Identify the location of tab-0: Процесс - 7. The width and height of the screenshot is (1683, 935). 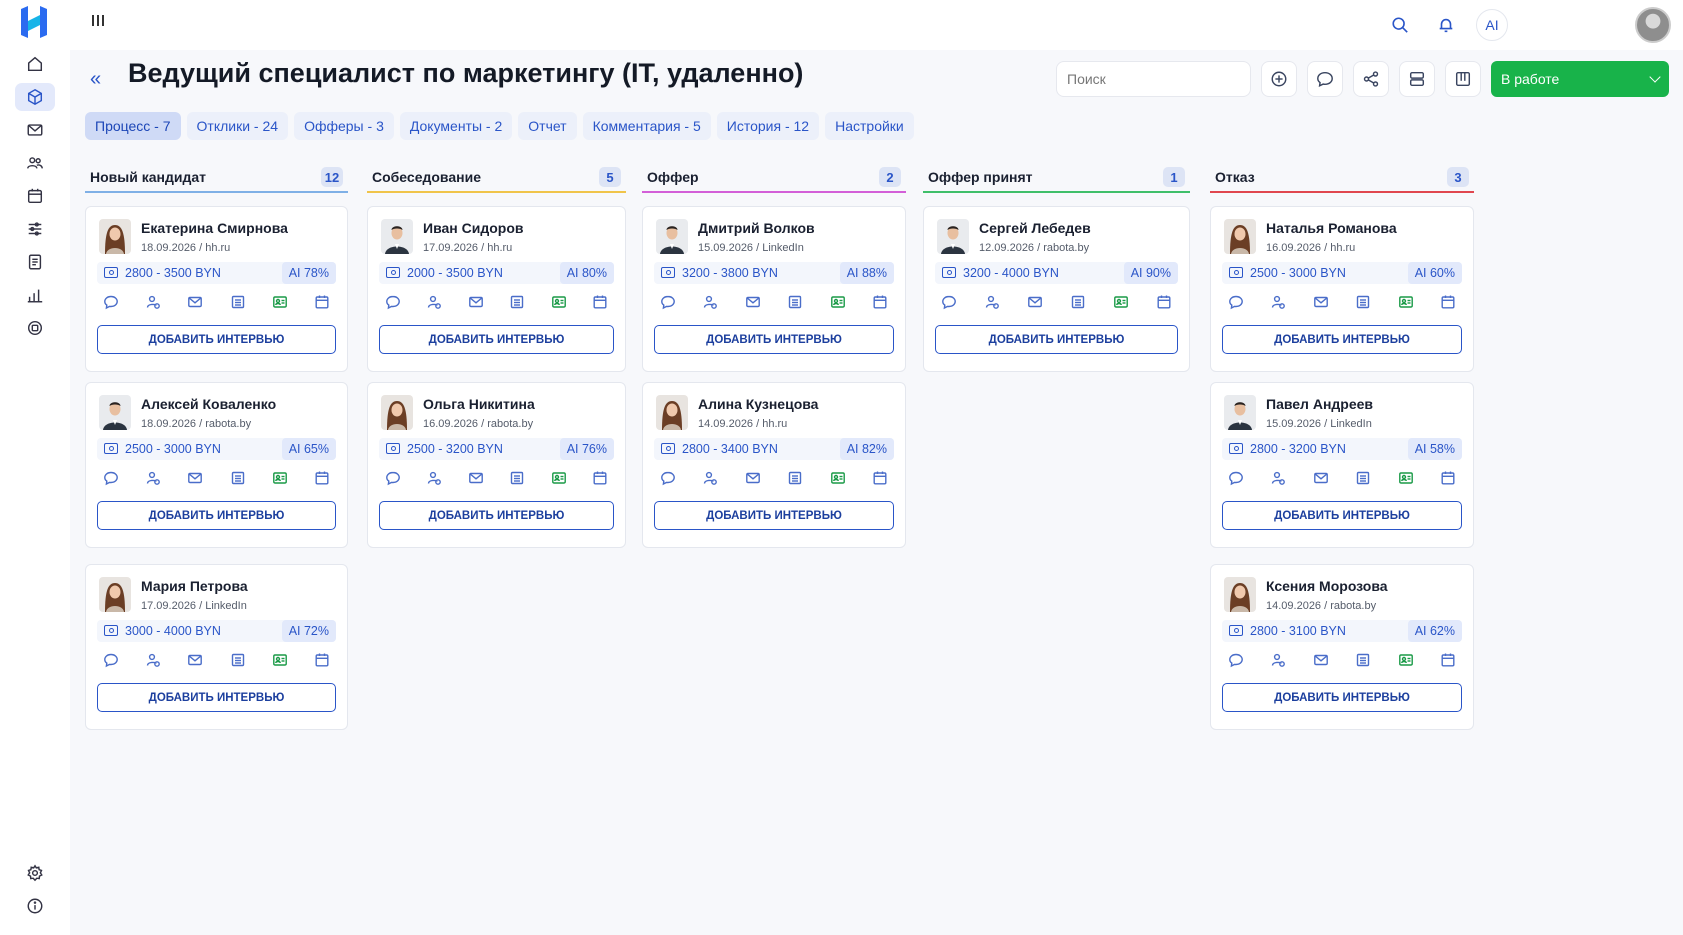
(133, 126).